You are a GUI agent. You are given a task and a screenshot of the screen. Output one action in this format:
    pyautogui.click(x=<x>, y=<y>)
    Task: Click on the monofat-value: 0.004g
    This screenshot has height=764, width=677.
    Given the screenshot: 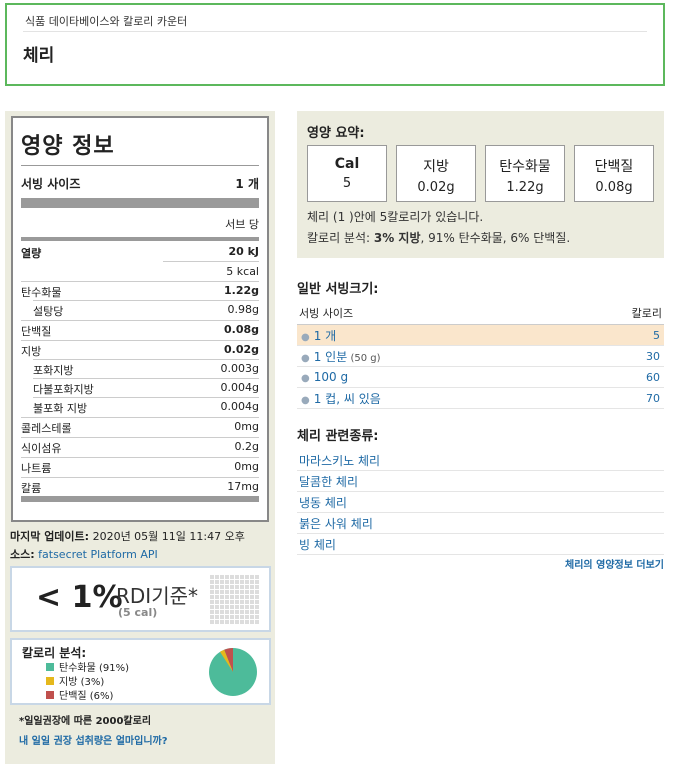 What is the action you would take?
    pyautogui.click(x=239, y=406)
    